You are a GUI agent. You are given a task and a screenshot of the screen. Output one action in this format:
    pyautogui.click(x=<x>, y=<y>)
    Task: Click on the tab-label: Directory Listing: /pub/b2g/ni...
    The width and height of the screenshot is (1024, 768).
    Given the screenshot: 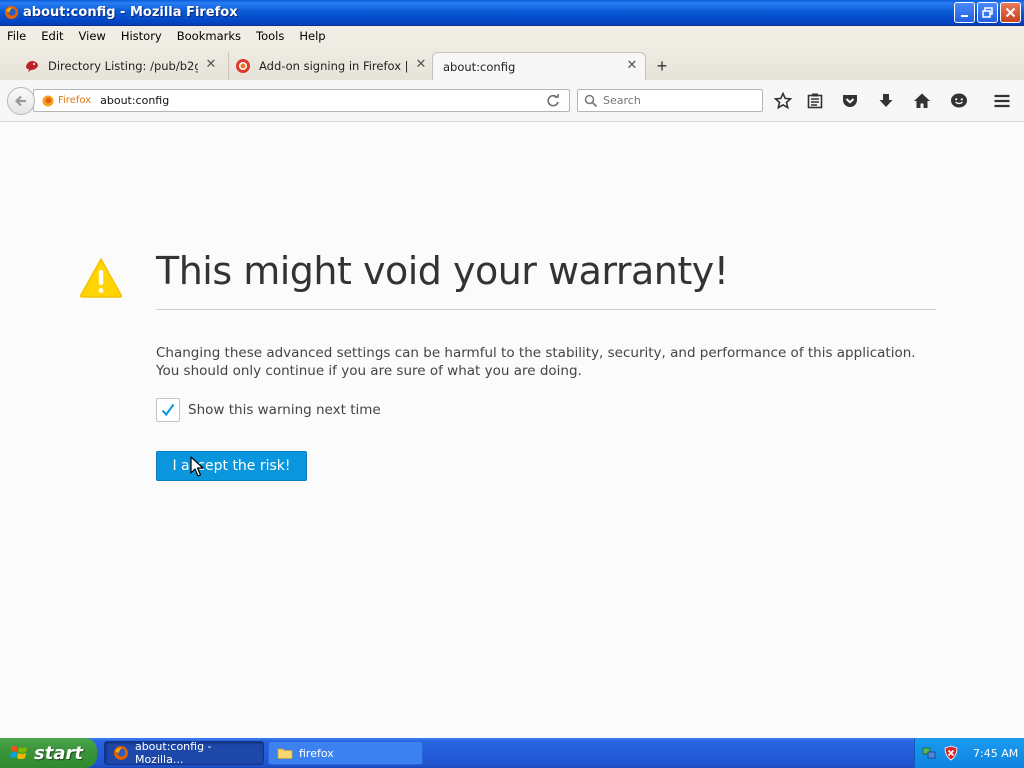 What is the action you would take?
    pyautogui.click(x=123, y=66)
    